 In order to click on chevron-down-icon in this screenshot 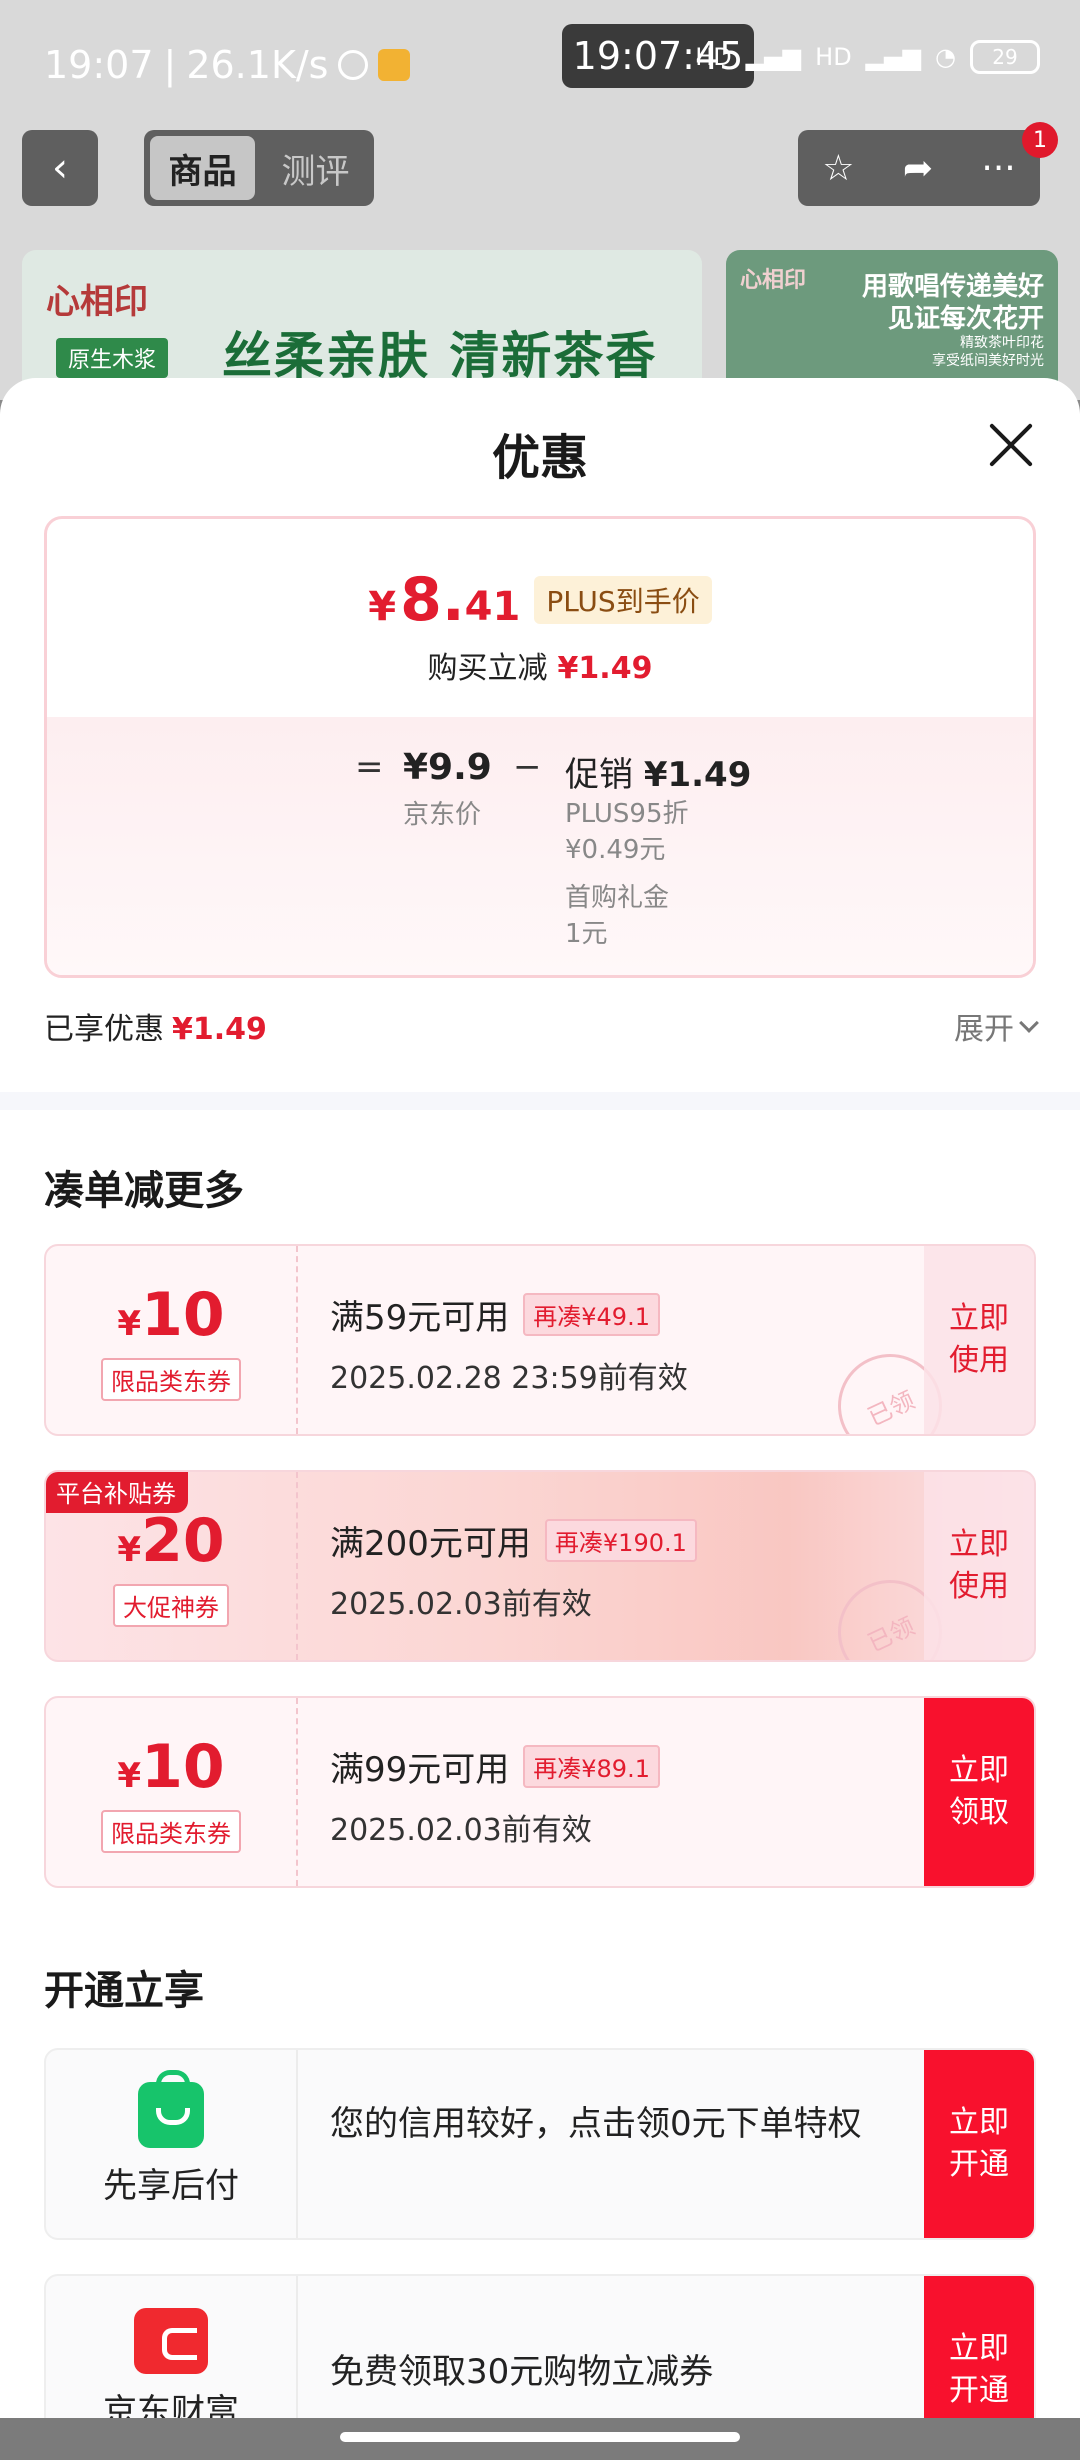, I will do `click(1029, 1023)`.